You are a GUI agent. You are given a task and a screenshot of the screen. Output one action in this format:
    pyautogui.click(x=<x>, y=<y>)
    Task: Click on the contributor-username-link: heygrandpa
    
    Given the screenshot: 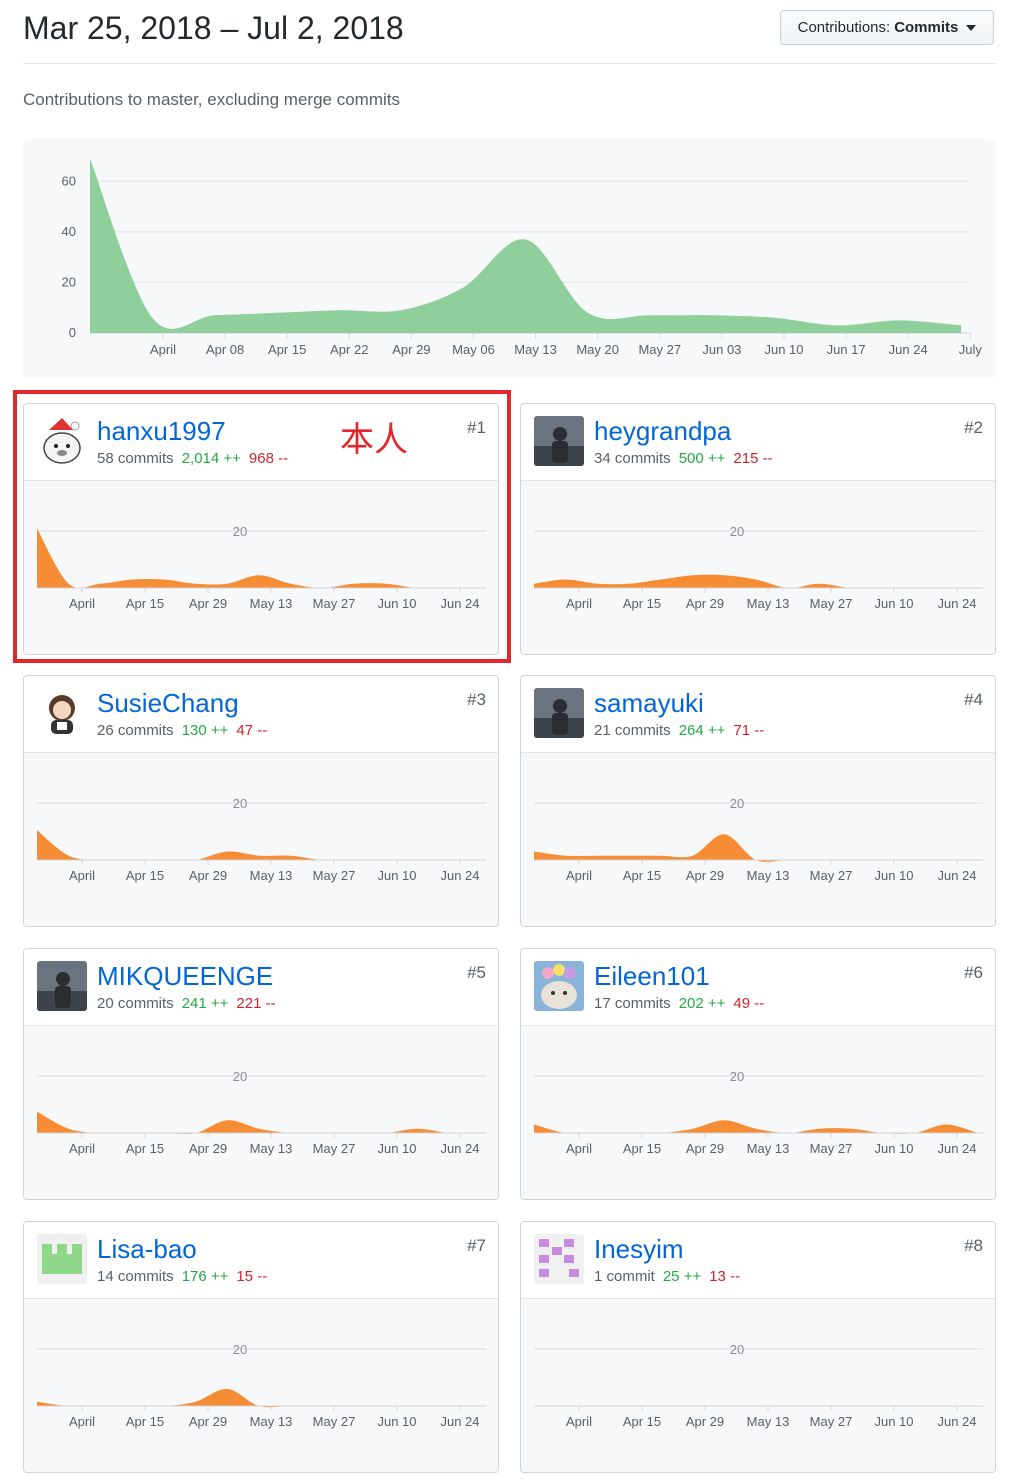 What is the action you would take?
    pyautogui.click(x=662, y=431)
    